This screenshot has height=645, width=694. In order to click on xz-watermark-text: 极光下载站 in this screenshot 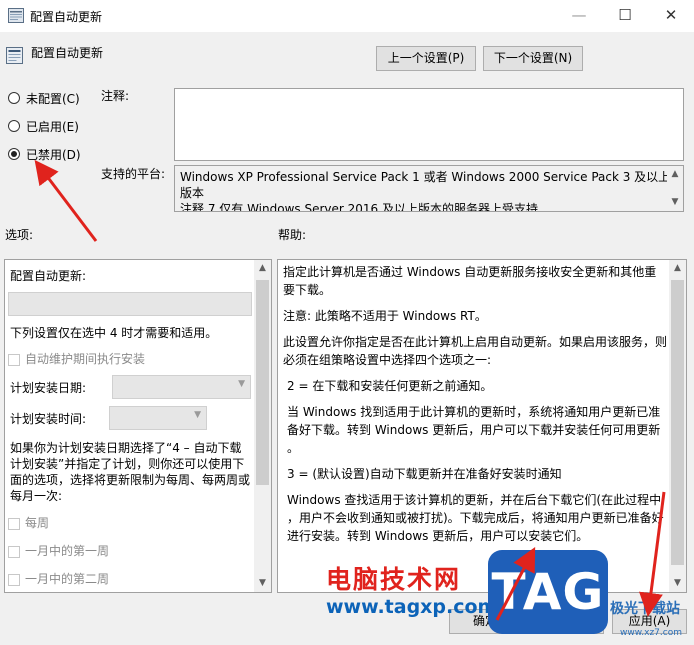, I will do `click(645, 609)`.